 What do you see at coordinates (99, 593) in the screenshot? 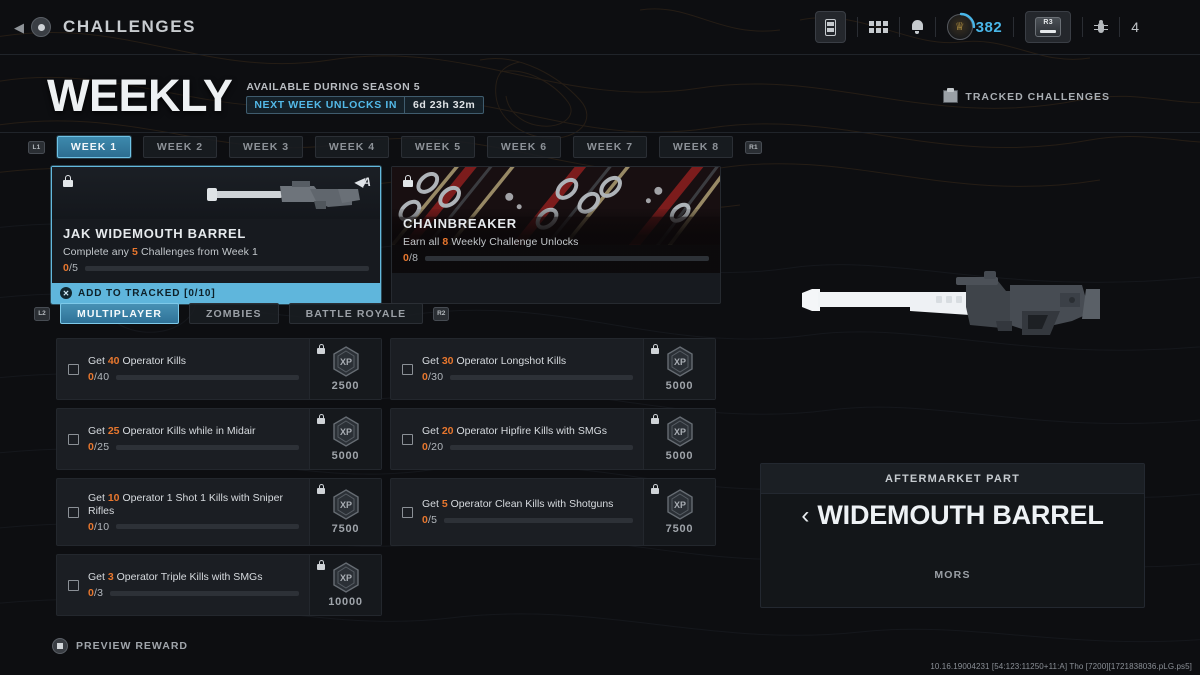
I see `progress-total: /3` at bounding box center [99, 593].